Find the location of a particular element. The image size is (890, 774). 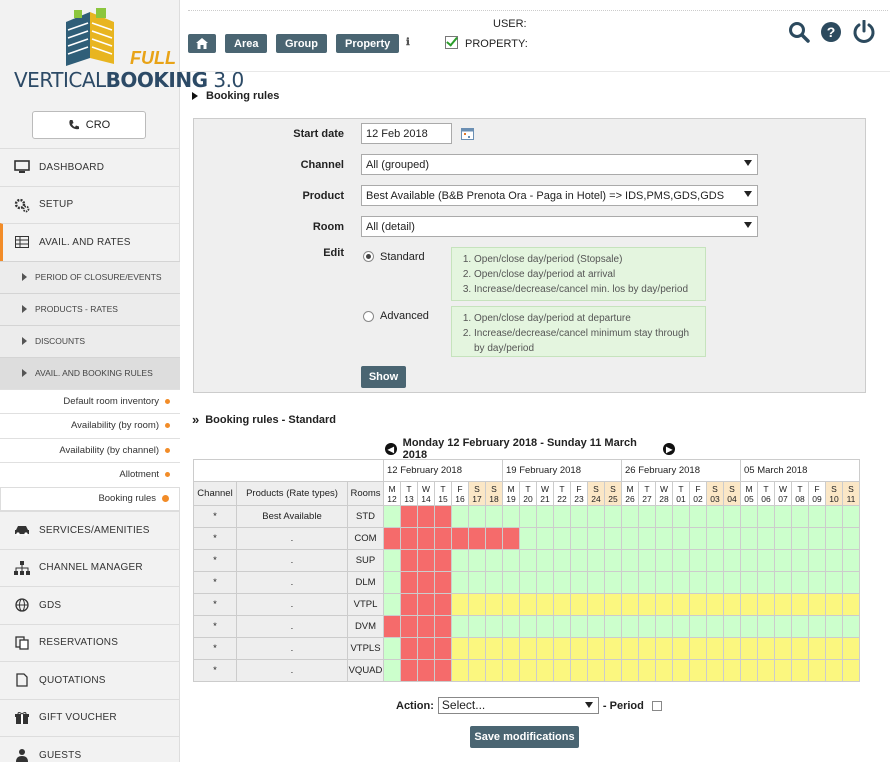

section-booking-rules-standard: » Booking rules - Standard is located at coordinates (264, 419).